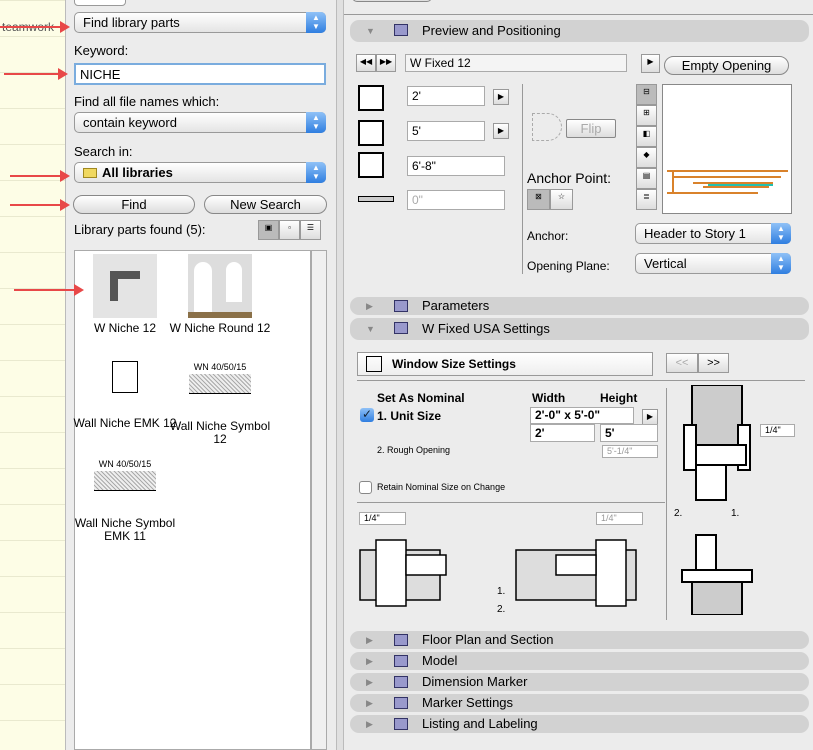  I want to click on divider, so click(578, 14).